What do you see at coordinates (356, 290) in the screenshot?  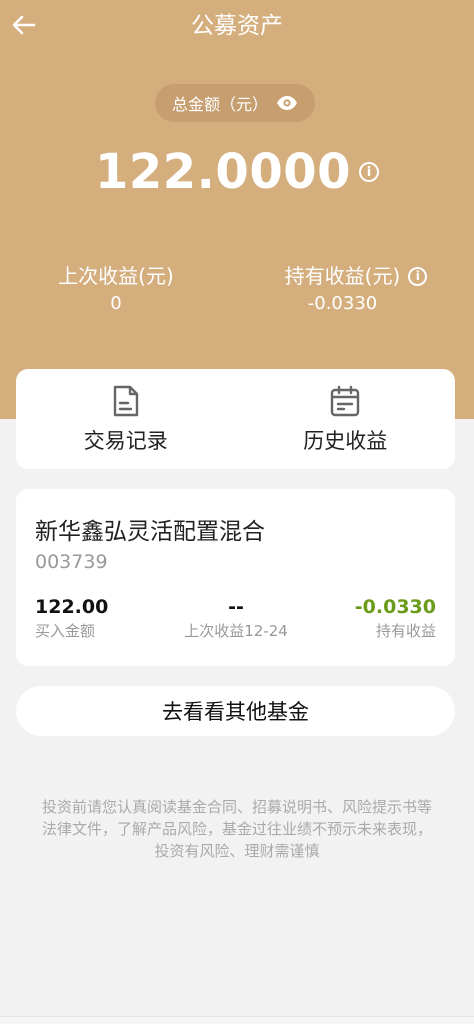 I see `holding-income-stat: 持有收益(元) i -0.0330` at bounding box center [356, 290].